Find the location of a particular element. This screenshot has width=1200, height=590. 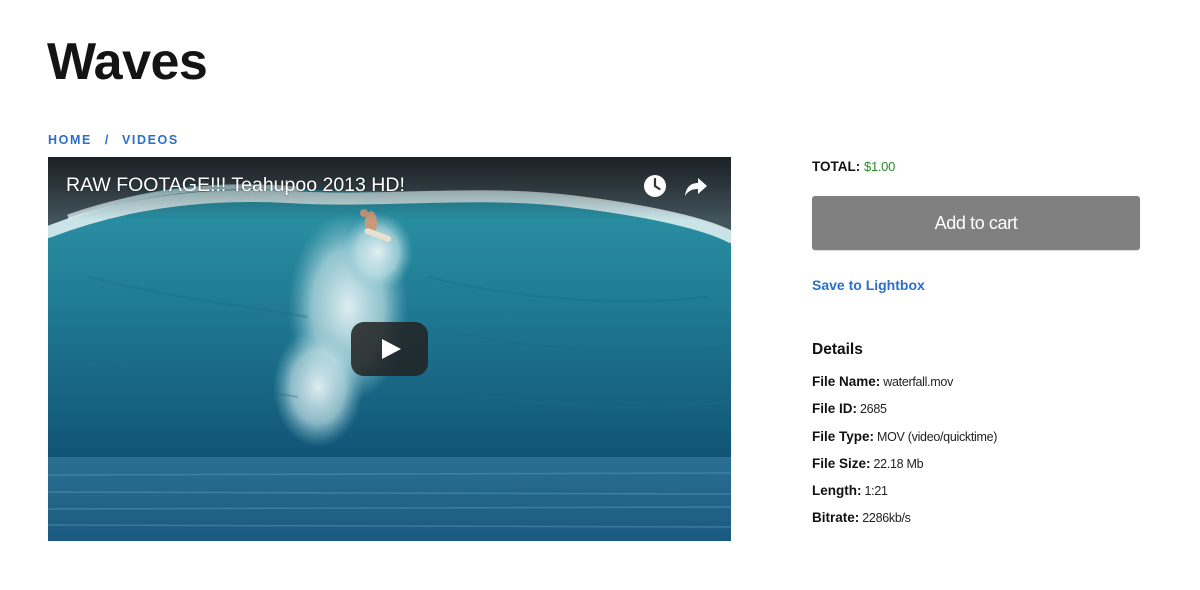

detail-label: Length: is located at coordinates (837, 491).